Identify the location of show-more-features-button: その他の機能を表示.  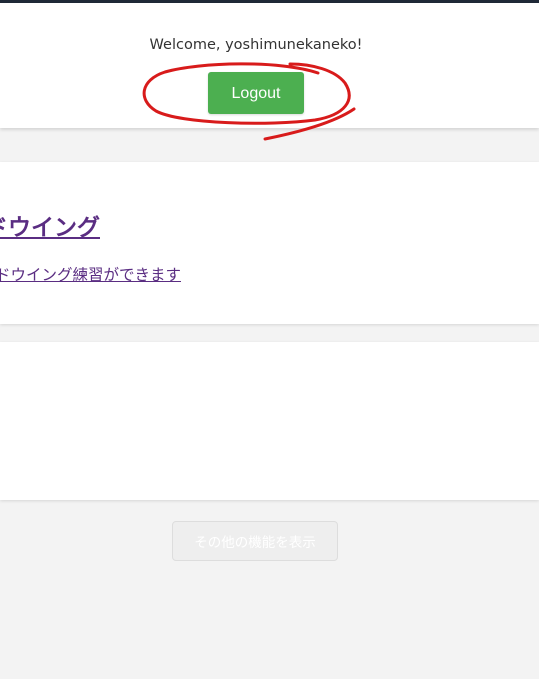
(255, 541).